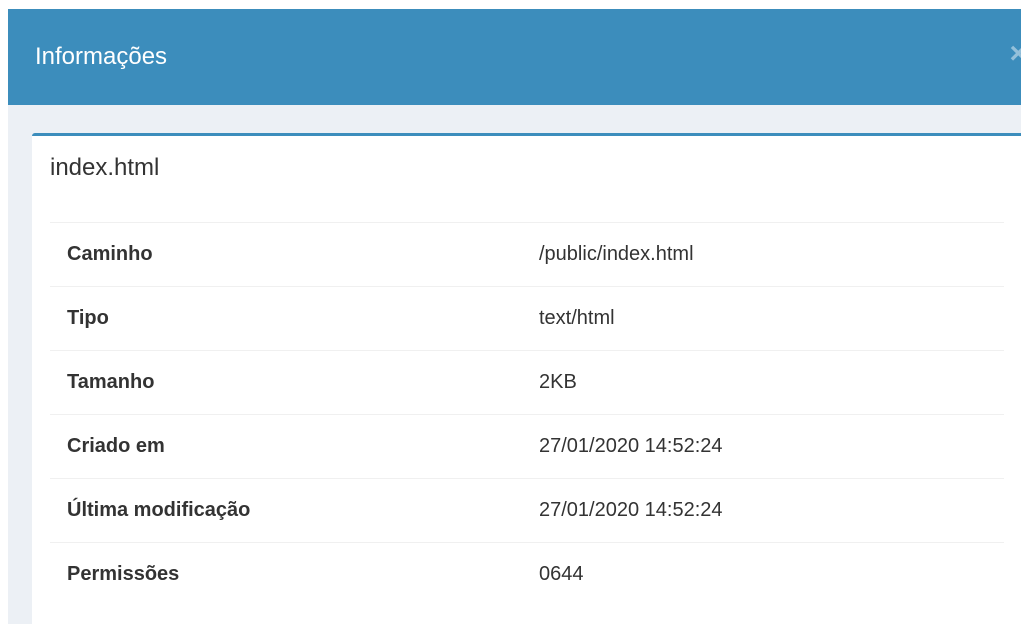  What do you see at coordinates (159, 510) in the screenshot?
I see `row-label: Última modificação` at bounding box center [159, 510].